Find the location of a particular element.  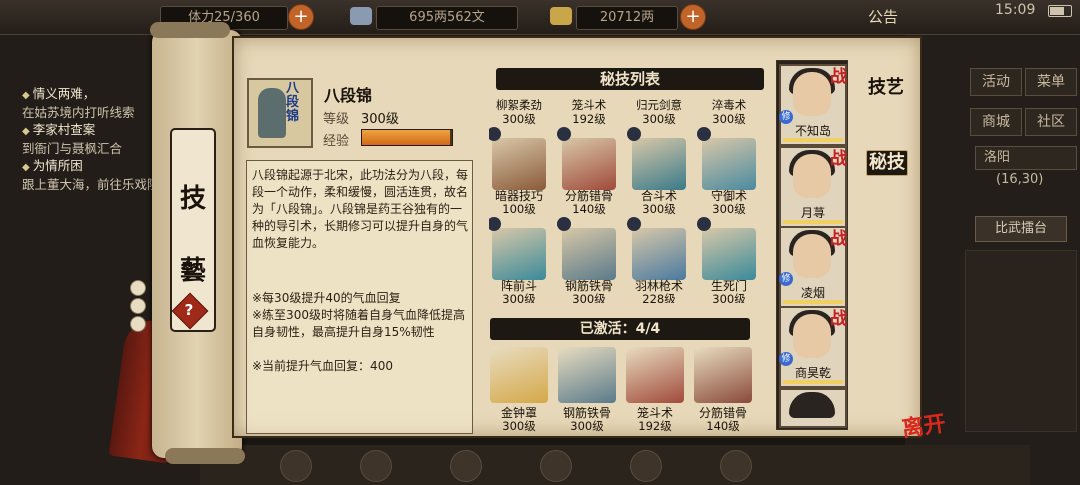

add-gold-button: + is located at coordinates (693, 17).